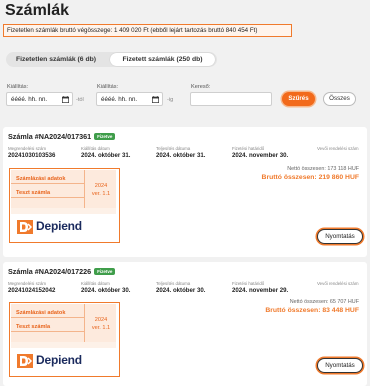 The width and height of the screenshot is (370, 386). Describe the element at coordinates (50, 136) in the screenshot. I see `invoice-number: Számla #NA2024/017361` at that location.